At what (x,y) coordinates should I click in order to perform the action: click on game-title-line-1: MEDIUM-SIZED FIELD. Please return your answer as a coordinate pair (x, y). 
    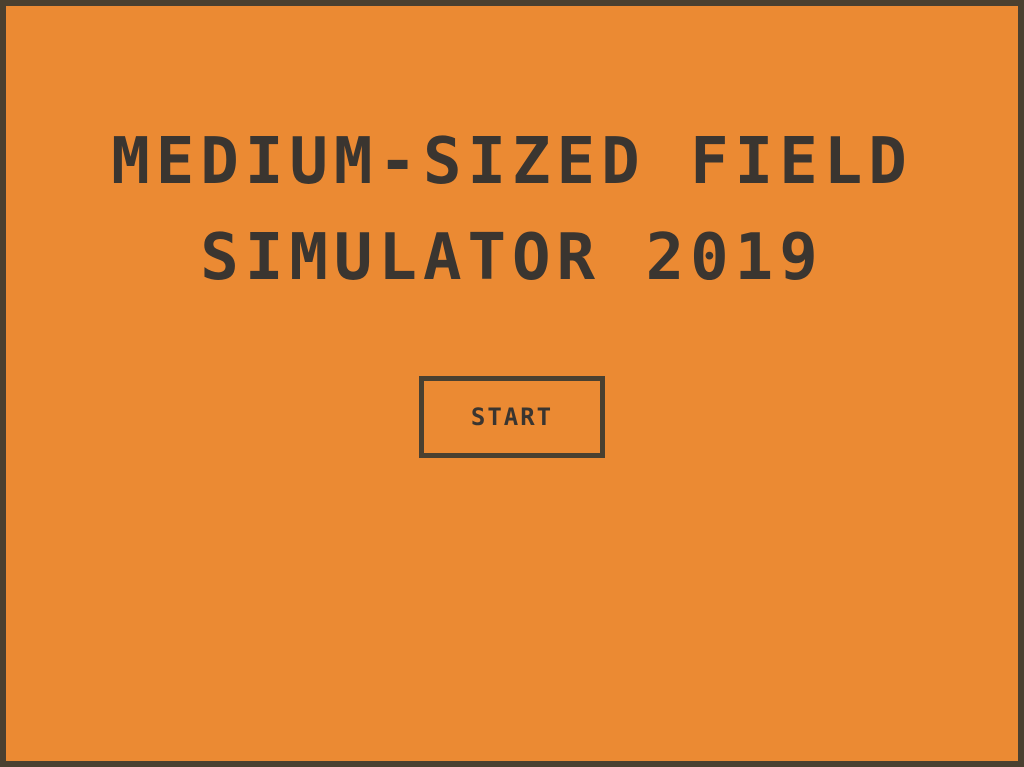
    Looking at the image, I should click on (512, 162).